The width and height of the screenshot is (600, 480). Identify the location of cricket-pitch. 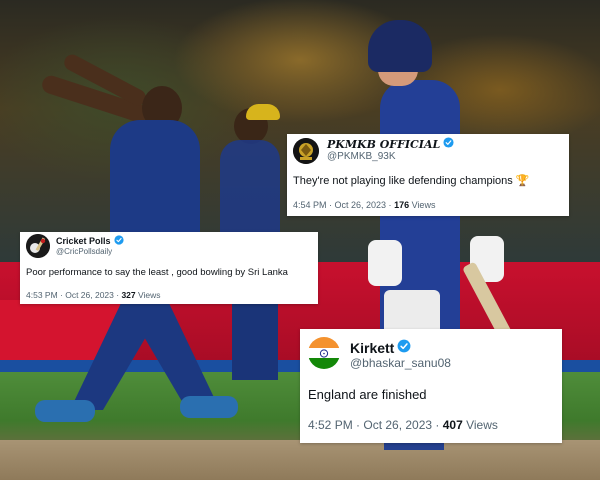
(300, 460).